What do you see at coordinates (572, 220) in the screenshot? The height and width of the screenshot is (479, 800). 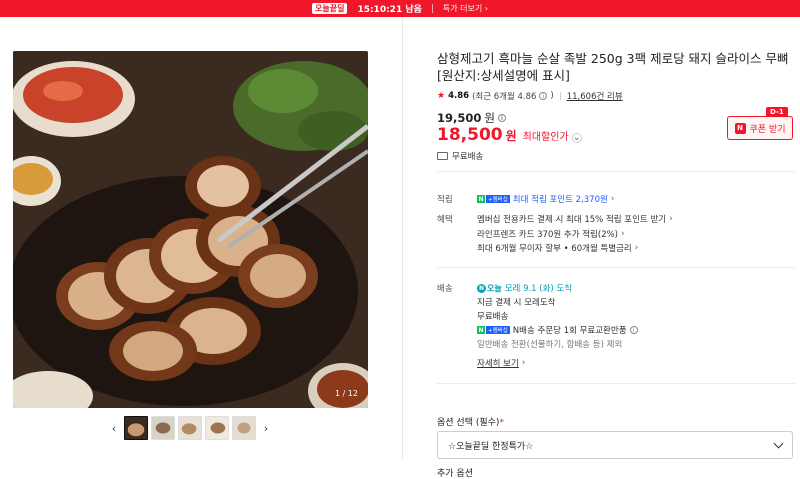 I see `benefit-text: 멤버십 전용카드 결제 시 최대 15% 적립 포인트 받기` at bounding box center [572, 220].